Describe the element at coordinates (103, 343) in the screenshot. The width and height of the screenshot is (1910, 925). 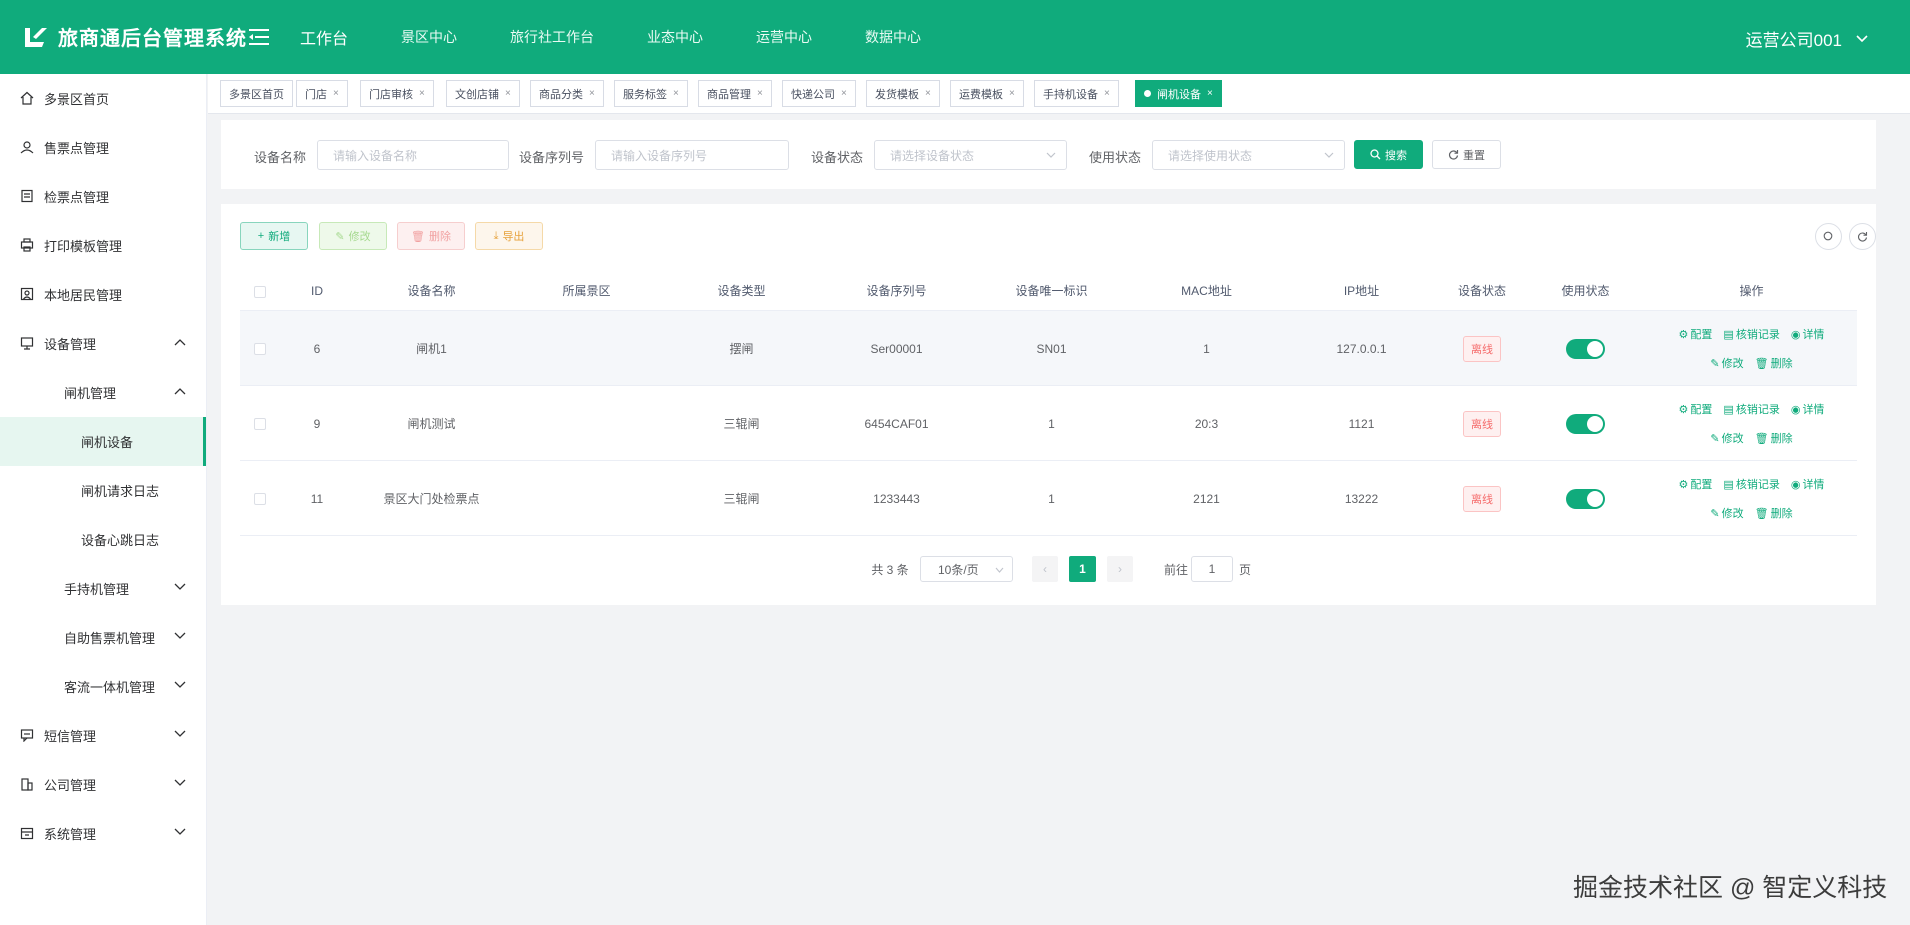
I see `sidebar-item-device: 设备管理` at that location.